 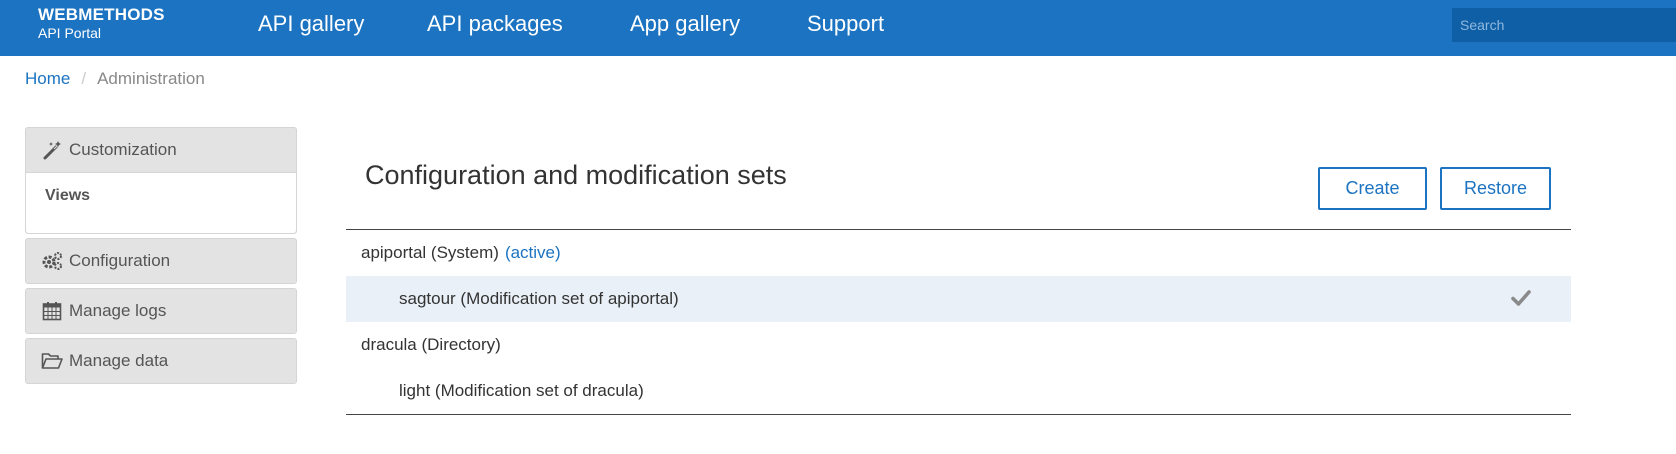 What do you see at coordinates (521, 390) in the screenshot?
I see `list-item-label: light (Modification set of dracula)` at bounding box center [521, 390].